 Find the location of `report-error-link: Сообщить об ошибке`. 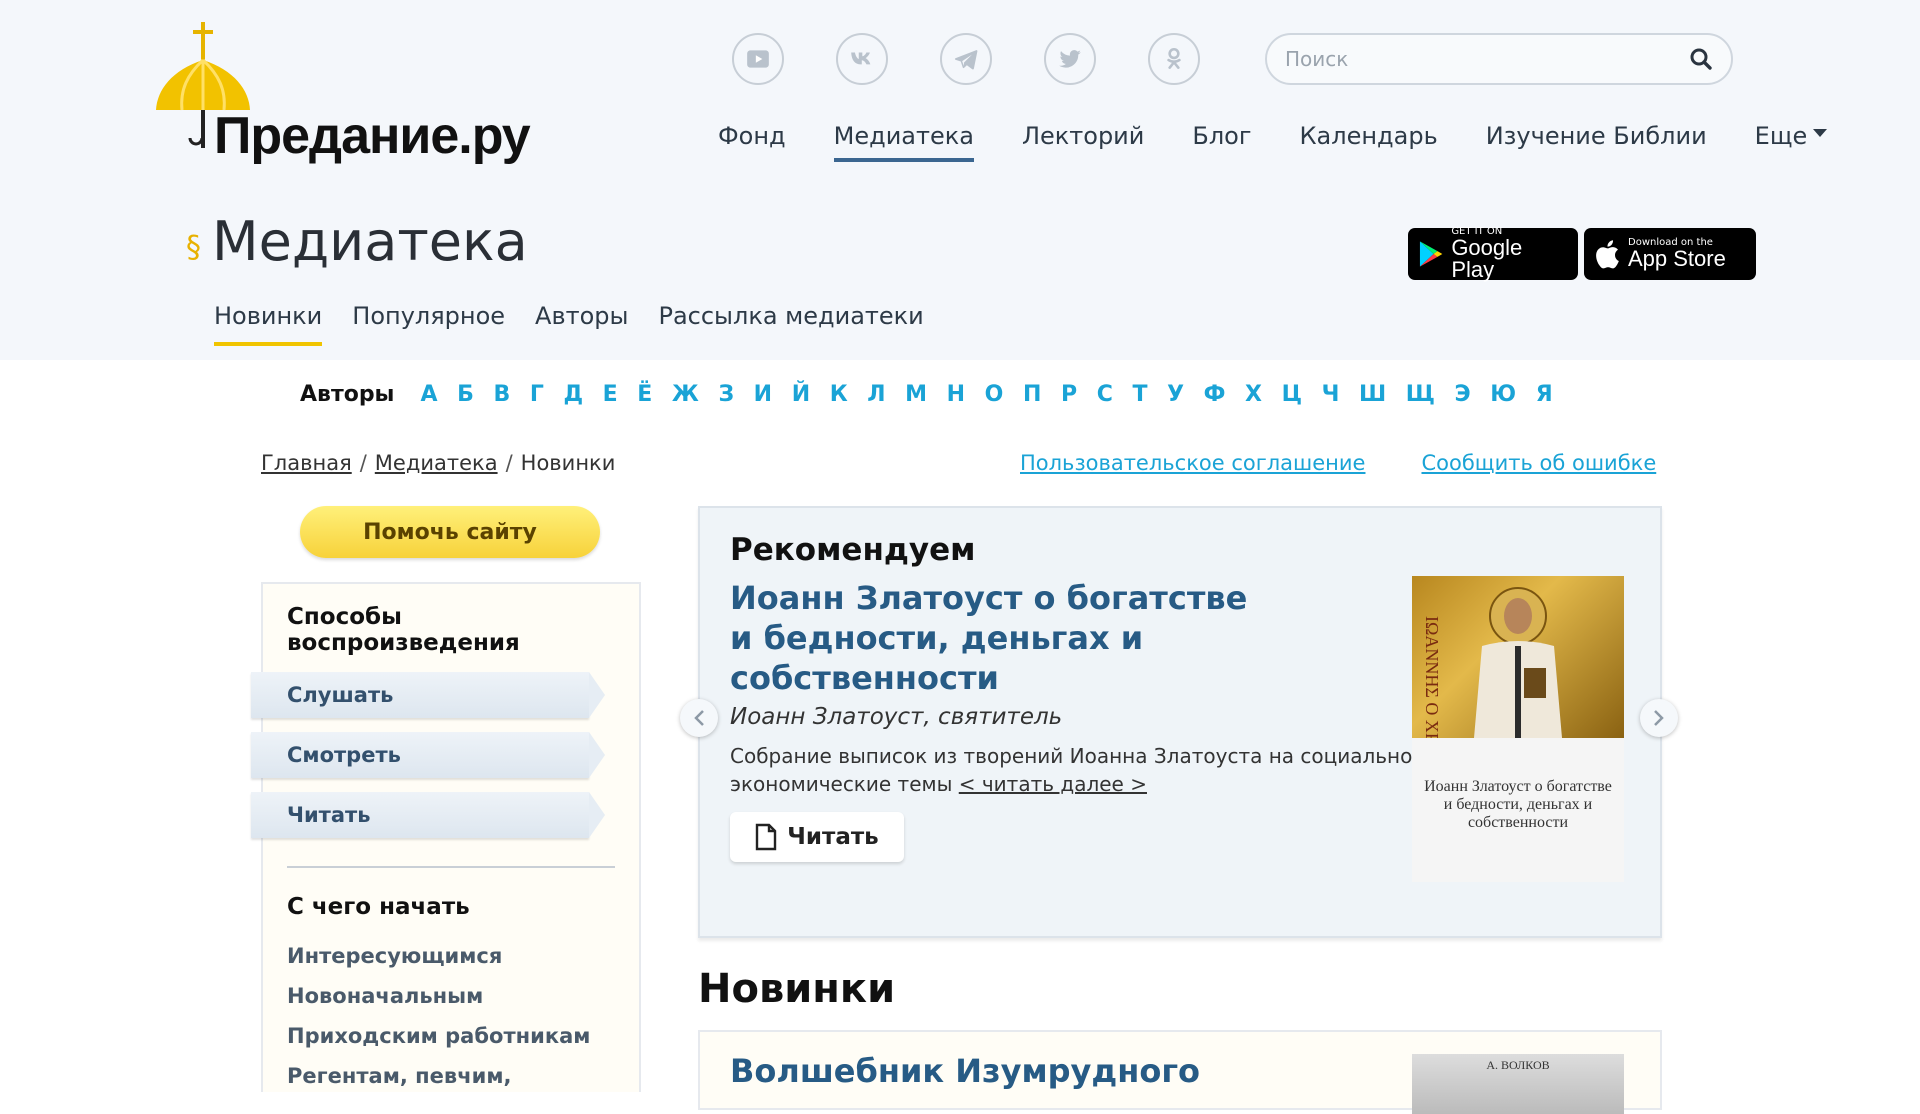

report-error-link: Сообщить об ошибке is located at coordinates (1538, 463).